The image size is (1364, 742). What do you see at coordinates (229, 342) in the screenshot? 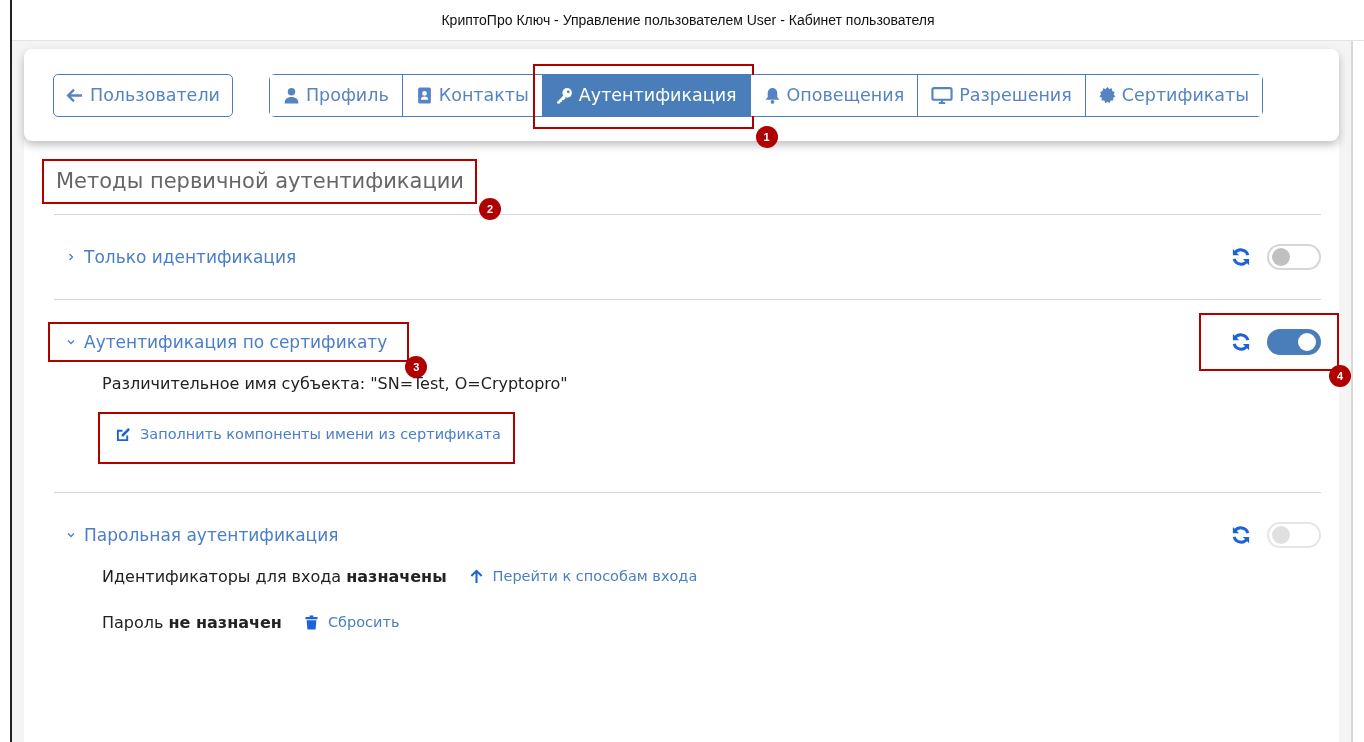
I see `method-expander: Аутентификация по сертификату` at bounding box center [229, 342].